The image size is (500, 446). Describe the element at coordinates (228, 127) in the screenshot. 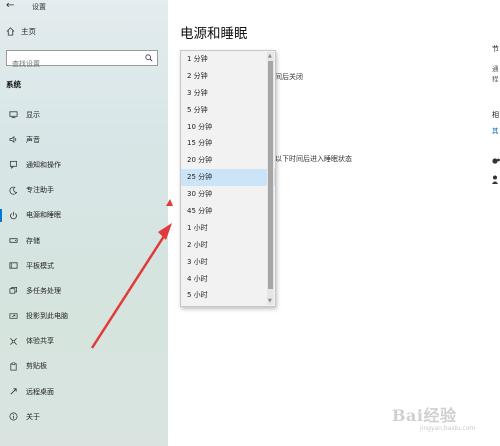

I see `dropdown-option: 10 分钟` at that location.